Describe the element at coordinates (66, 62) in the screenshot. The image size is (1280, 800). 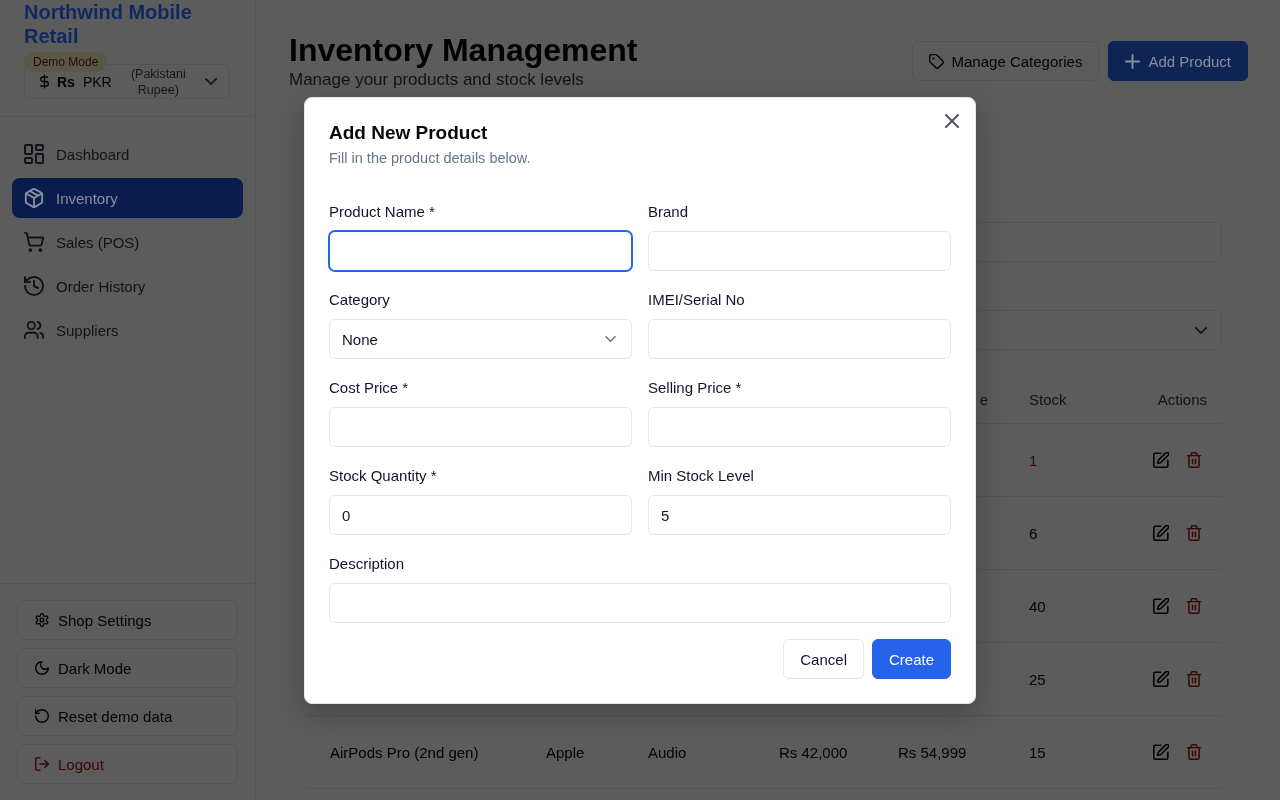
I see `demo-mode-badge: Demo Mode` at that location.